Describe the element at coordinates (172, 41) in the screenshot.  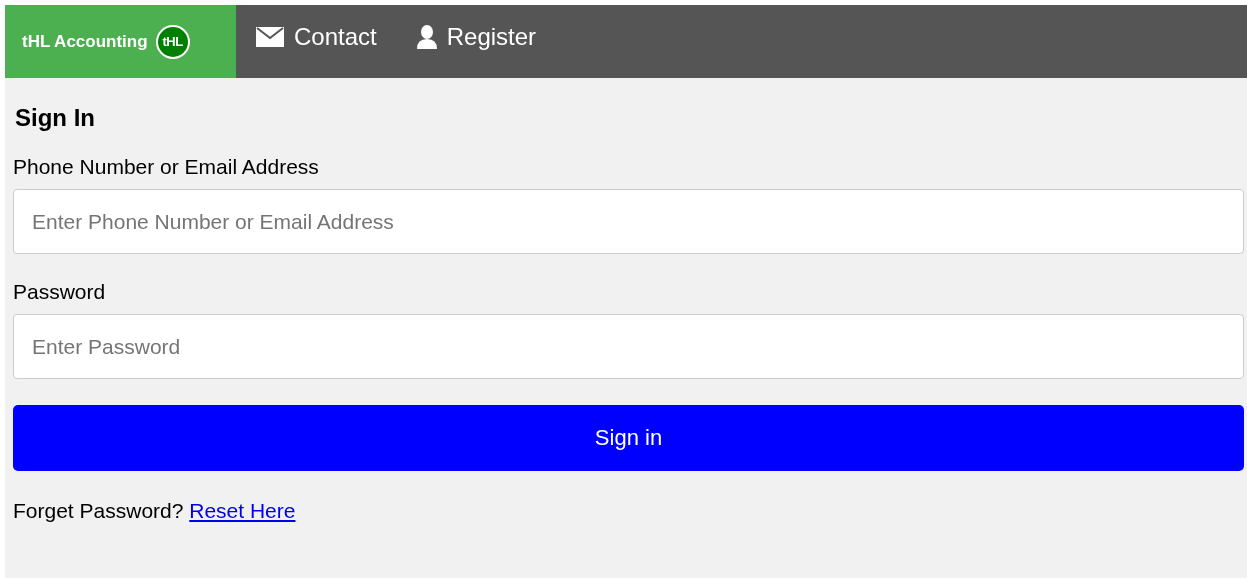
I see `logo: tHL` at that location.